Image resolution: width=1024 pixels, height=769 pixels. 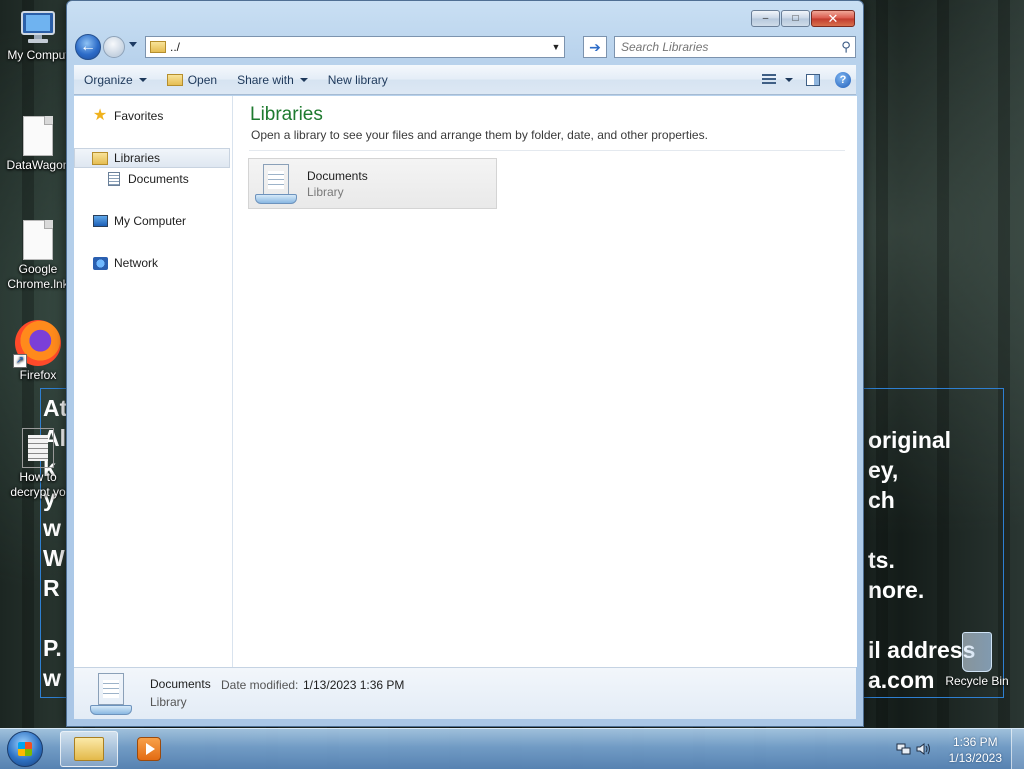 I want to click on go-button: ➔, so click(x=595, y=47).